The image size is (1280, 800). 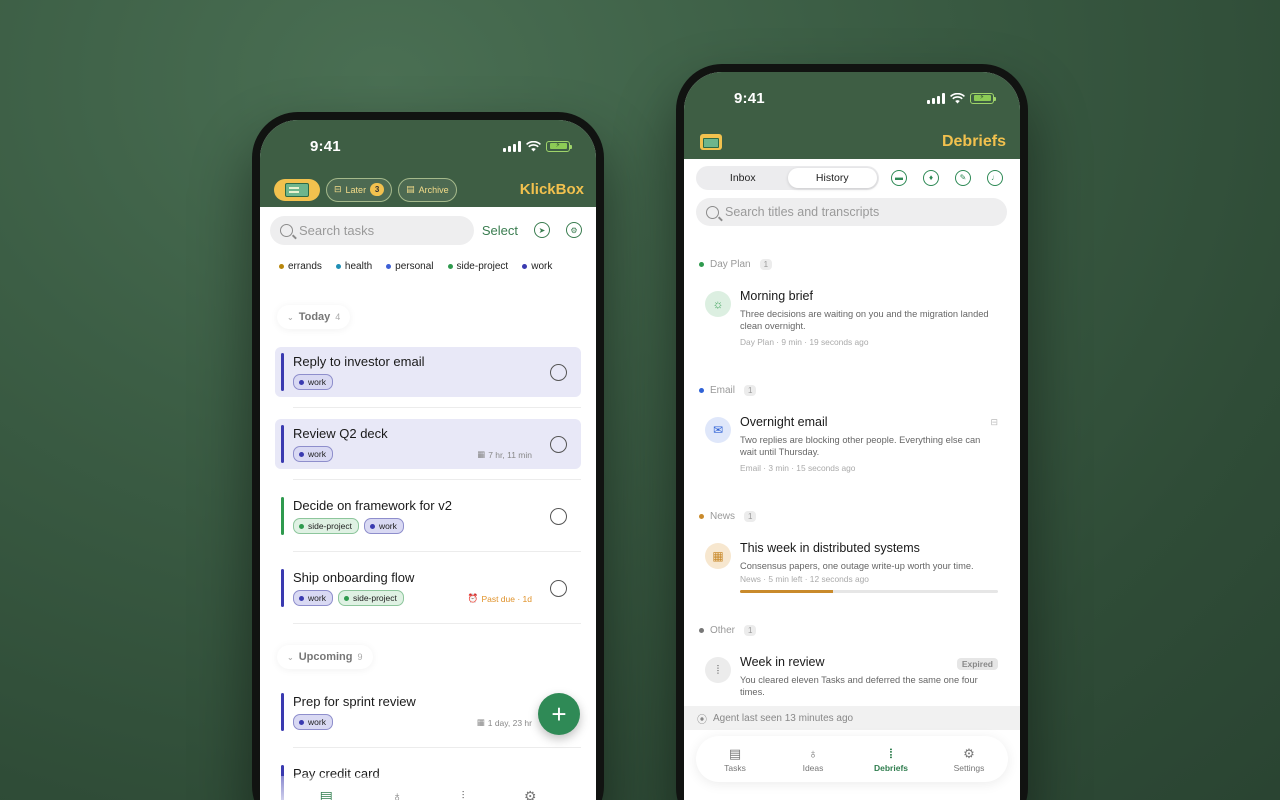 I want to click on section-header-today: ⌄ Today 4, so click(x=314, y=317).